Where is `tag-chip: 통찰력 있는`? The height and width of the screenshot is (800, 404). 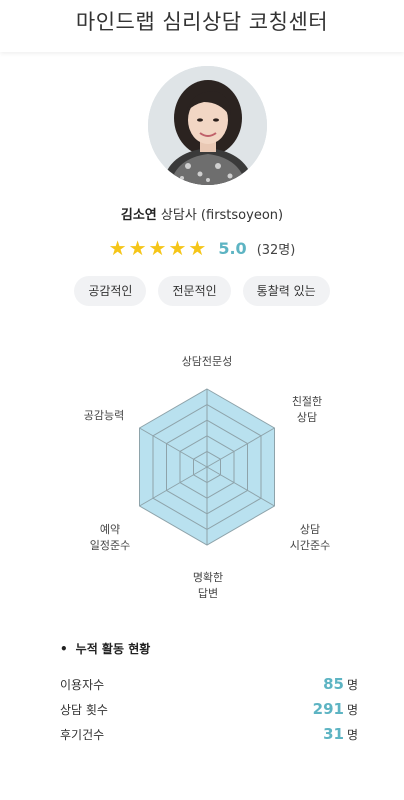 tag-chip: 통찰력 있는 is located at coordinates (286, 291).